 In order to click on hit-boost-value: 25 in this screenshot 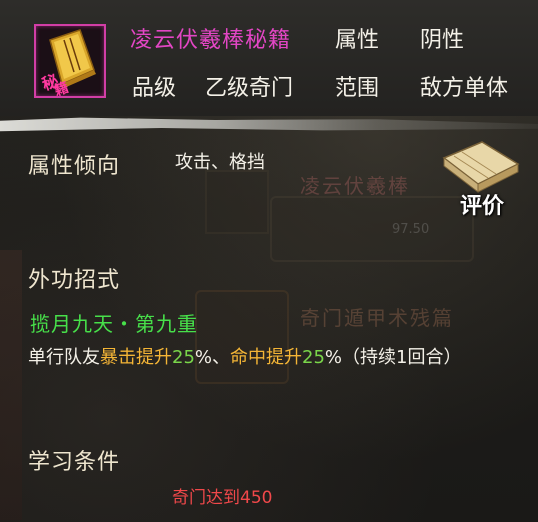, I will do `click(313, 357)`.